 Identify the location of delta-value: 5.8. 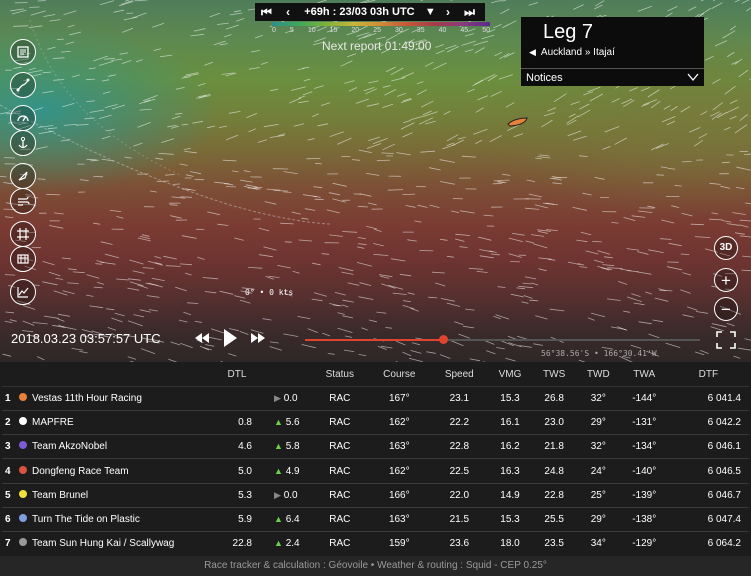
(292, 447).